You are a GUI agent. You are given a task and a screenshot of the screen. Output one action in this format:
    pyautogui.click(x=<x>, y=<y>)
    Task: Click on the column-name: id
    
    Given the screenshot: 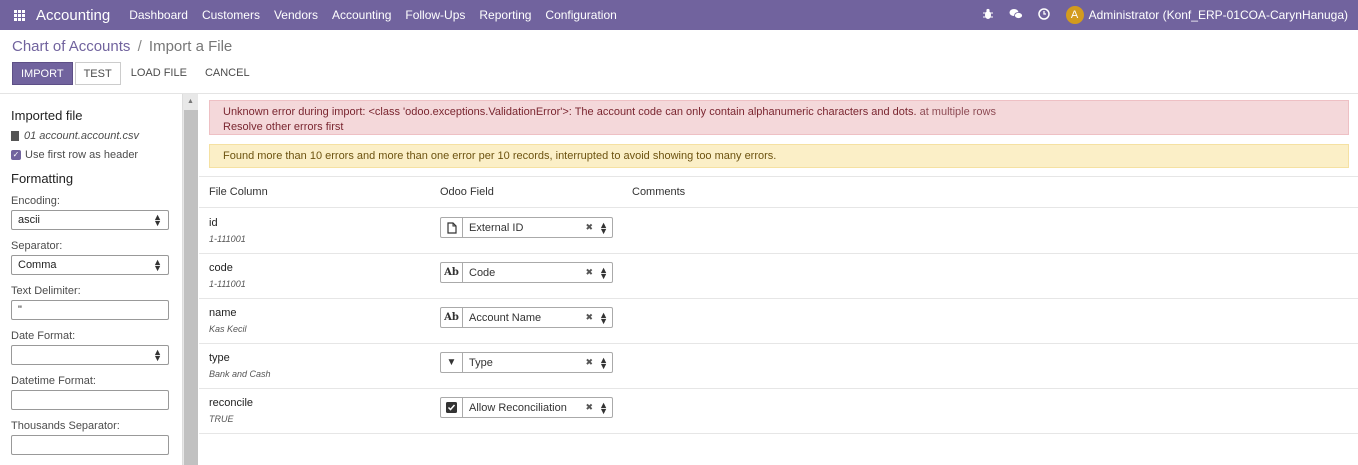 What is the action you would take?
    pyautogui.click(x=213, y=223)
    